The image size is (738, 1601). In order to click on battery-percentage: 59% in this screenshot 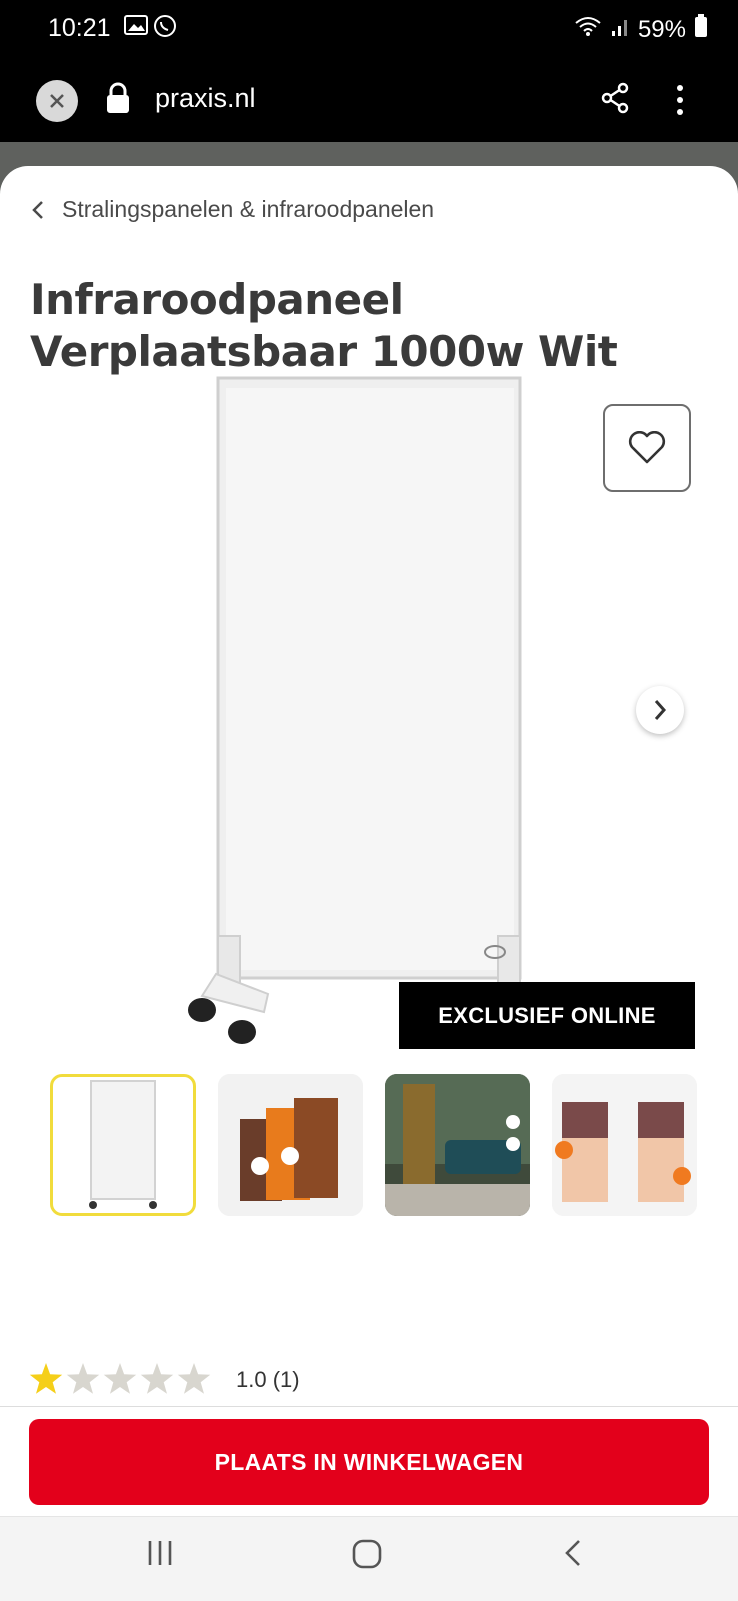, I will do `click(661, 29)`.